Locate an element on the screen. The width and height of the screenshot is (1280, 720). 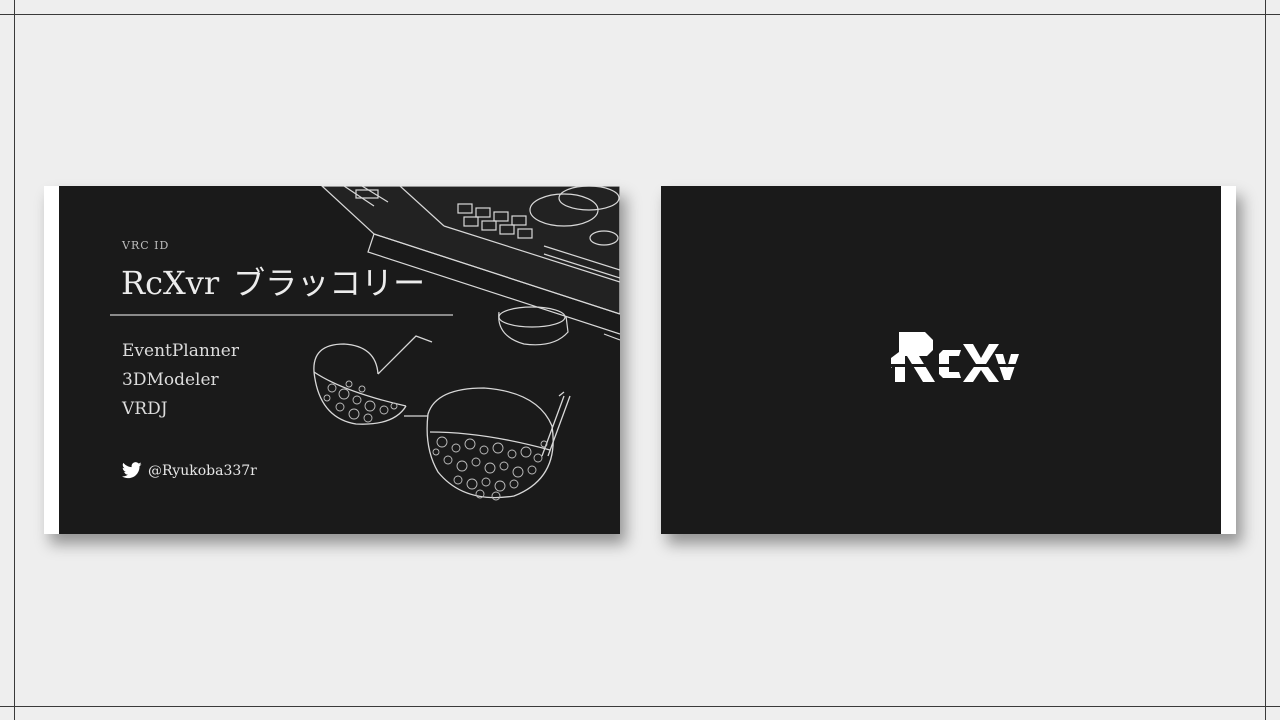
user-name-japanese: ブラッコリー is located at coordinates (329, 283).